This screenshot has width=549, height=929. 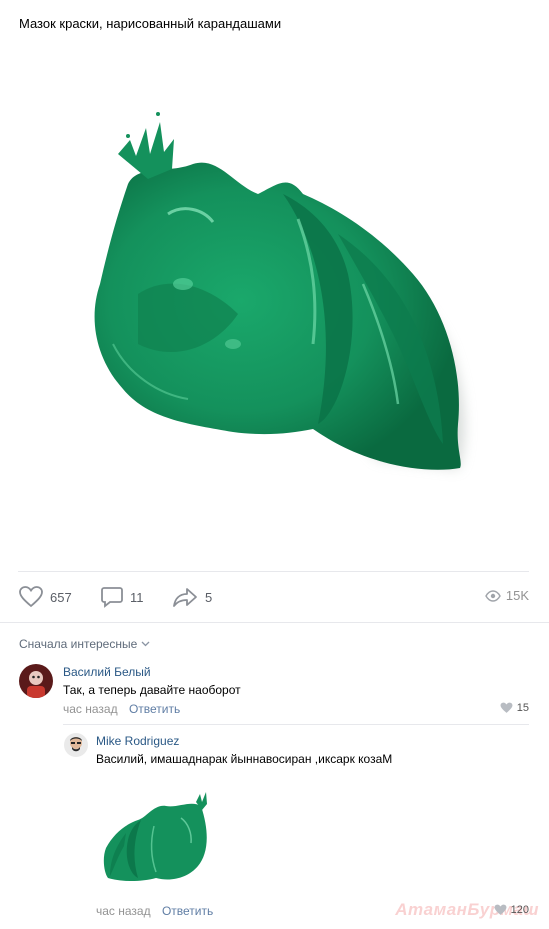 What do you see at coordinates (45, 597) in the screenshot?
I see `like-button: 657` at bounding box center [45, 597].